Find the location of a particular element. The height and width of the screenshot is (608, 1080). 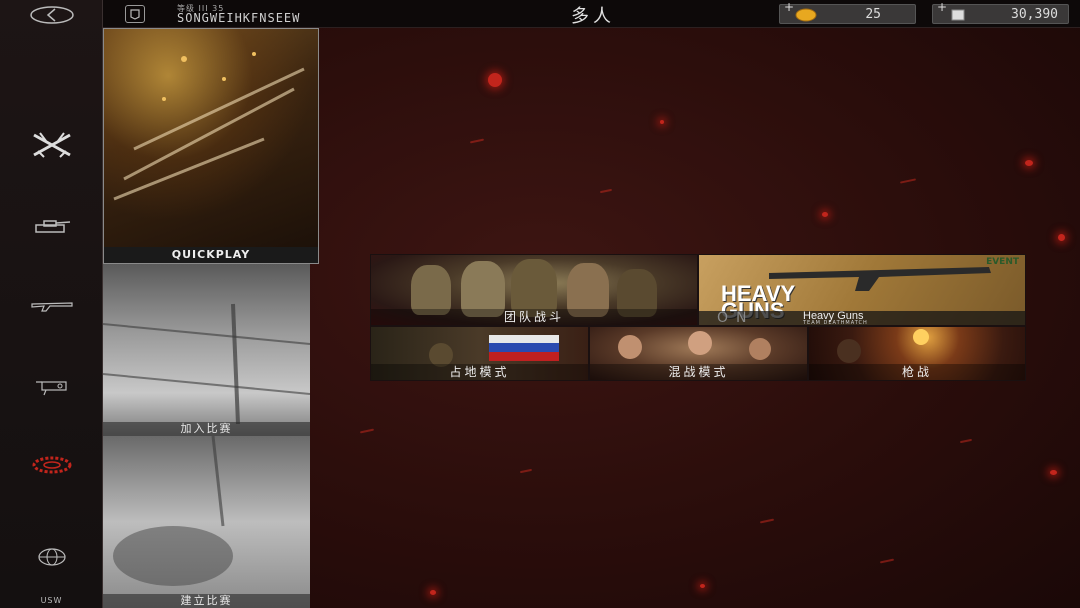

quickplay-card: QUICKPLAY is located at coordinates (211, 146).